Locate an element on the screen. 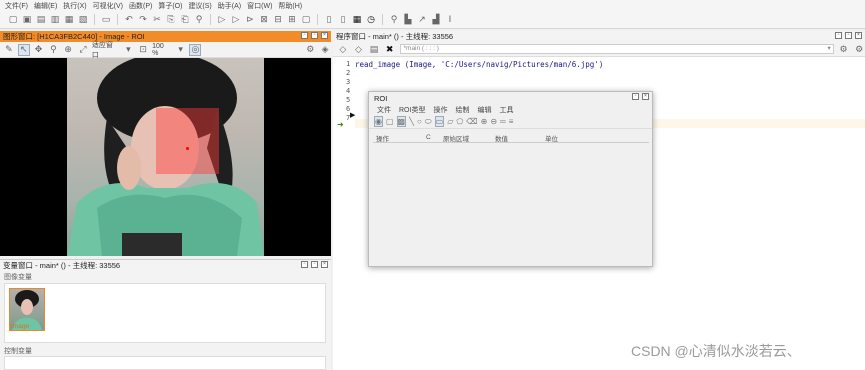 This screenshot has width=865, height=370. forward-icon: ◇ is located at coordinates (359, 49).